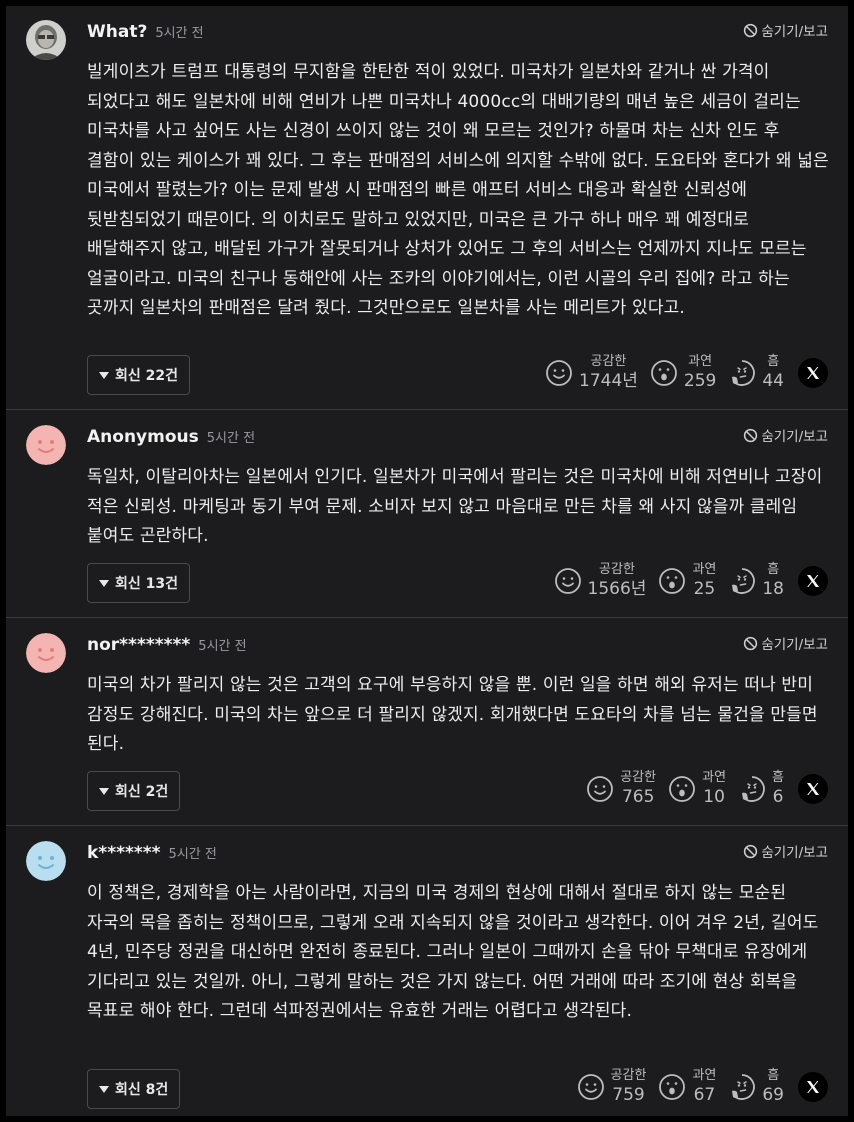 The image size is (854, 1122). I want to click on surprise-count: 259, so click(700, 381).